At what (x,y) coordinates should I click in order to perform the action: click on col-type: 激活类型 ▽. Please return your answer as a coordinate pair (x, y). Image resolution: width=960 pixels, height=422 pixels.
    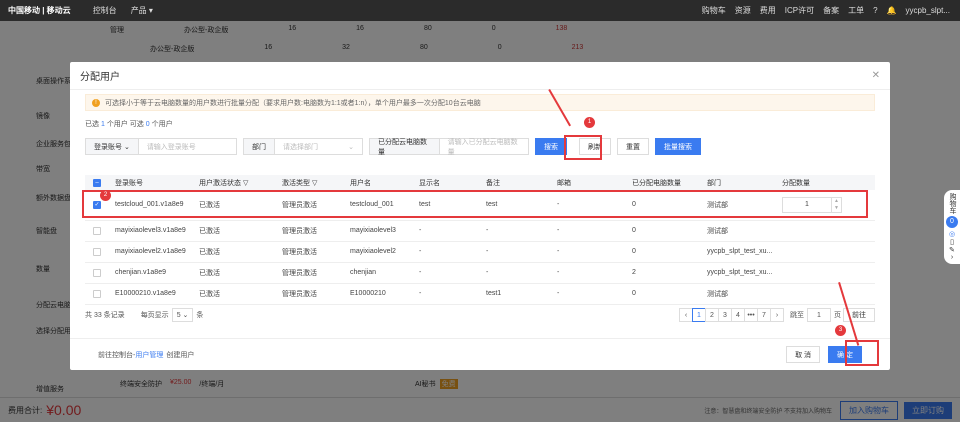
    Looking at the image, I should click on (308, 182).